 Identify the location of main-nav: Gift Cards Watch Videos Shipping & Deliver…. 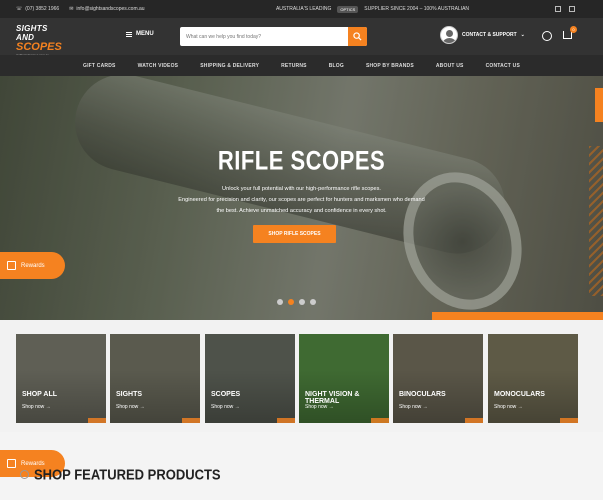
(301, 65).